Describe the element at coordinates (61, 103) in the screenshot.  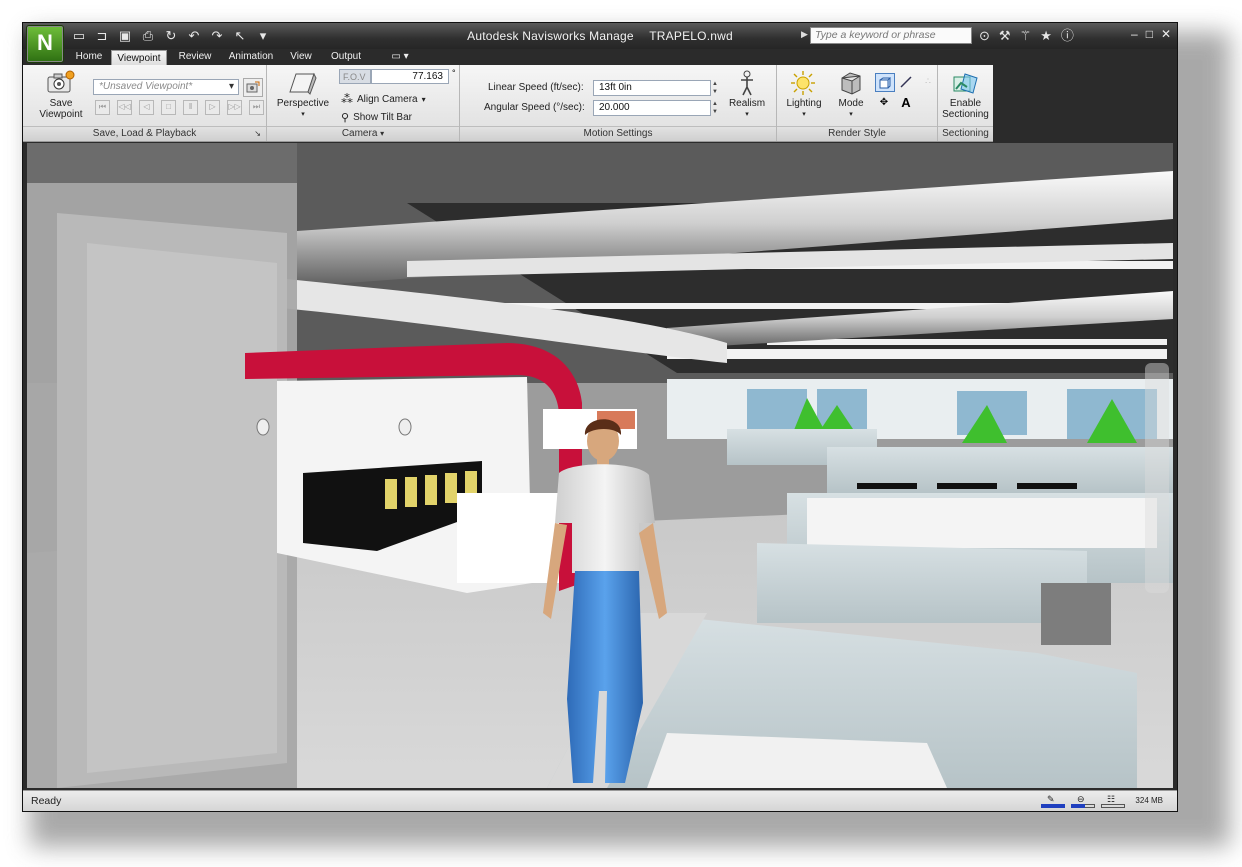
I see `save-viewpoint-label-1: Save` at that location.